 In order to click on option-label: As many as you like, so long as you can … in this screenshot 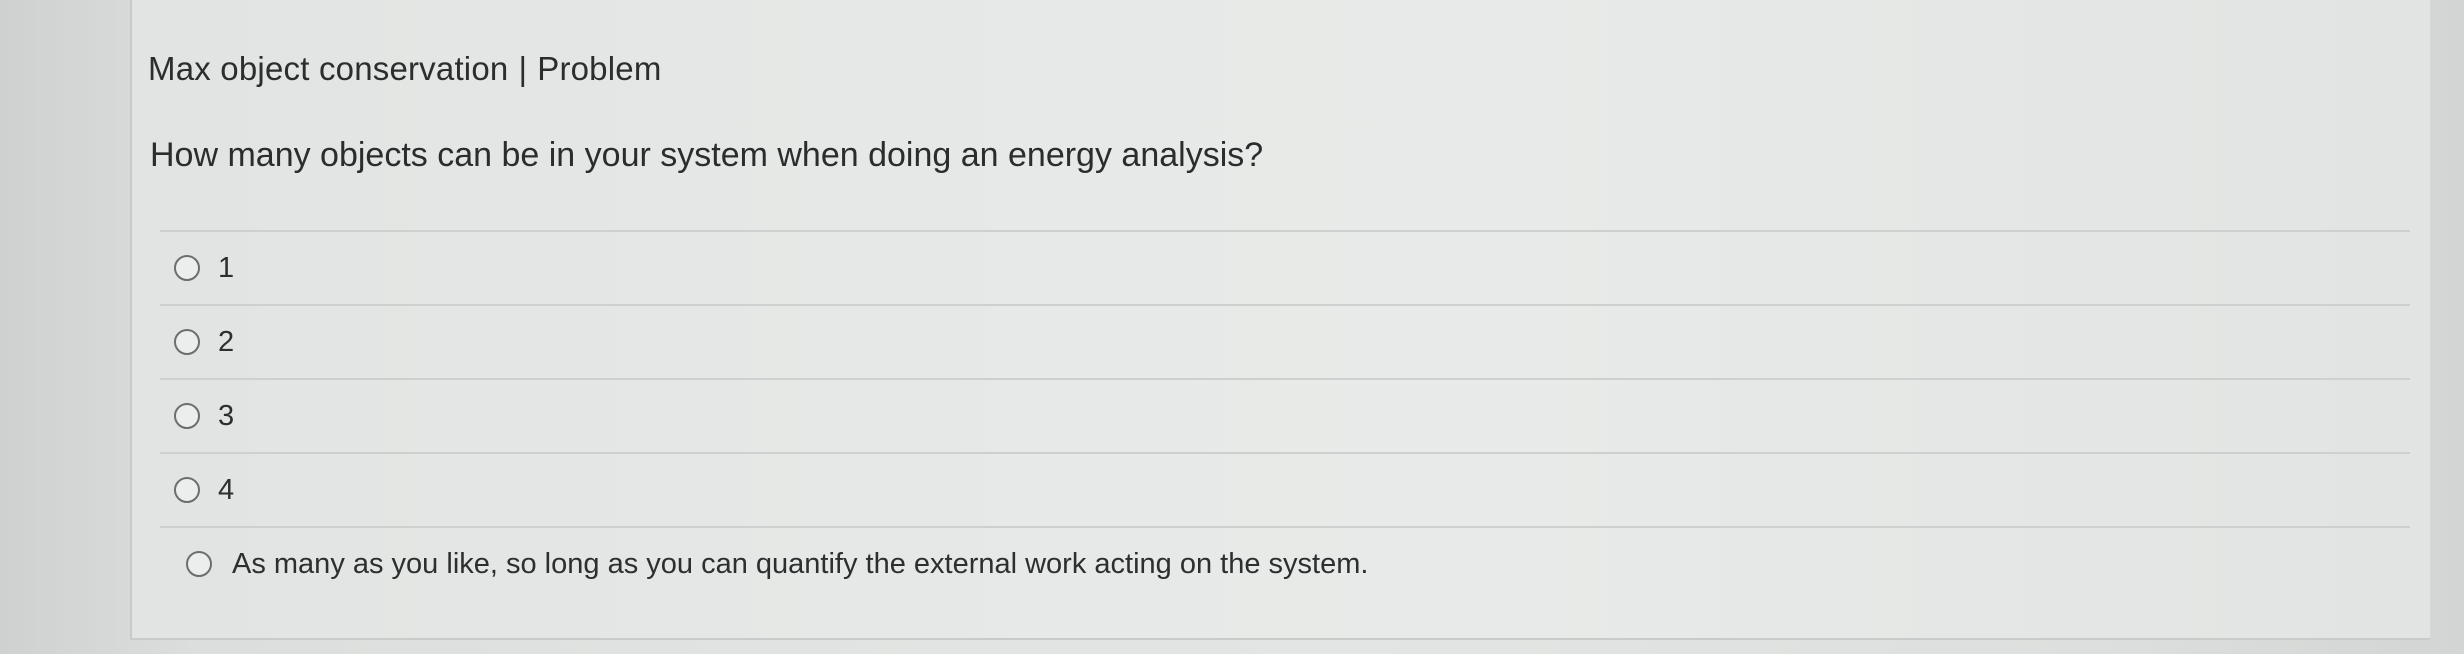, I will do `click(800, 563)`.